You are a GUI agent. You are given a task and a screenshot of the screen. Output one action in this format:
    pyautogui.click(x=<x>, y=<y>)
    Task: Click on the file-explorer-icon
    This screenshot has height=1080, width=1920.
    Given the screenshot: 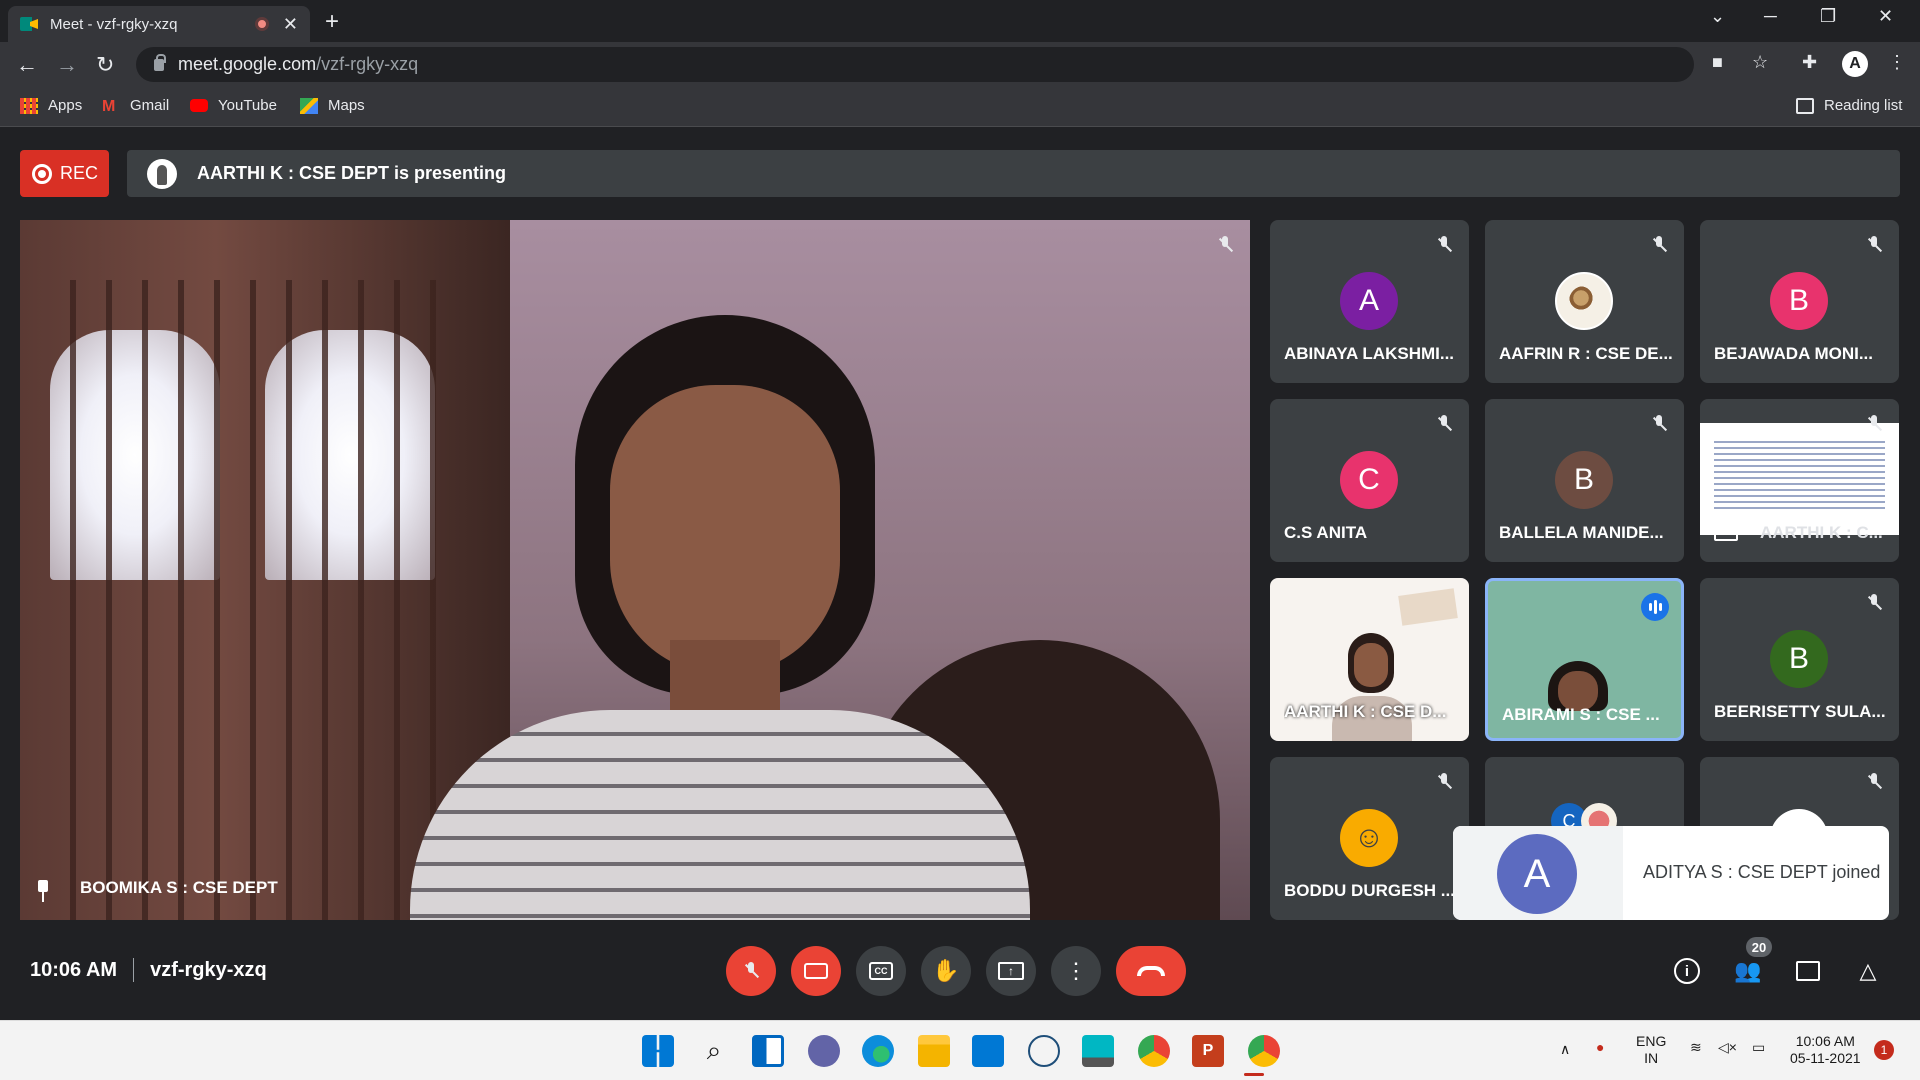 What is the action you would take?
    pyautogui.click(x=934, y=1051)
    